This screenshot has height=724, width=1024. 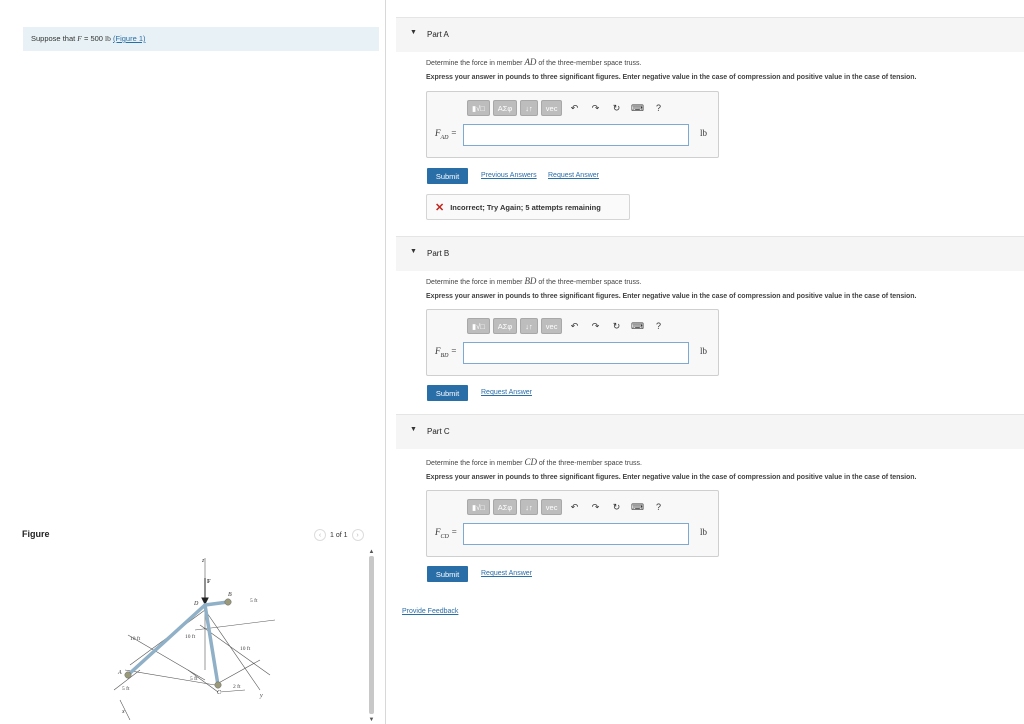 I want to click on problem-prefix: Suppose that, so click(x=54, y=38).